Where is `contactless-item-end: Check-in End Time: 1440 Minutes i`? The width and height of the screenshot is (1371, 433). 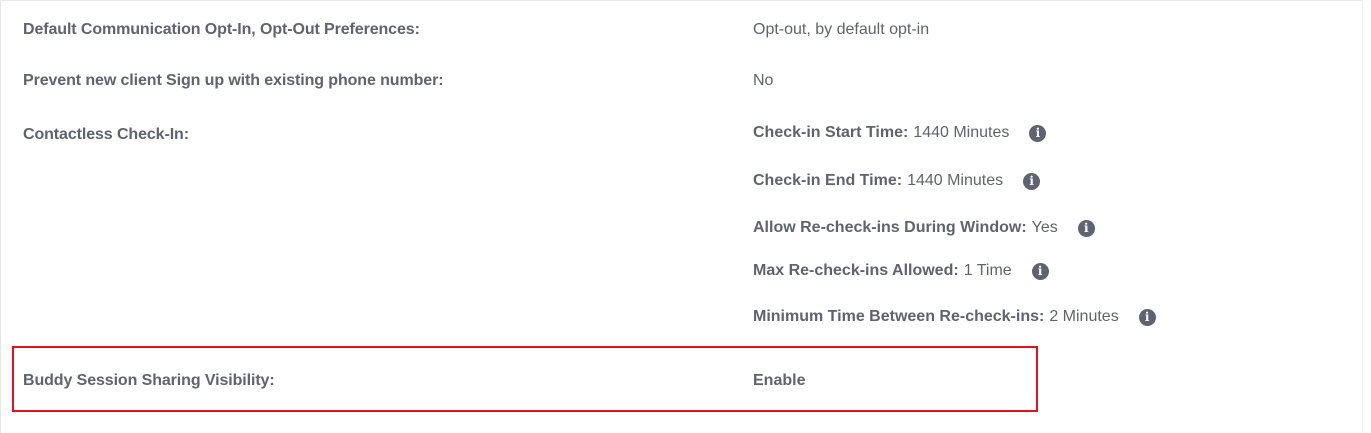 contactless-item-end: Check-in End Time: 1440 Minutes i is located at coordinates (897, 181).